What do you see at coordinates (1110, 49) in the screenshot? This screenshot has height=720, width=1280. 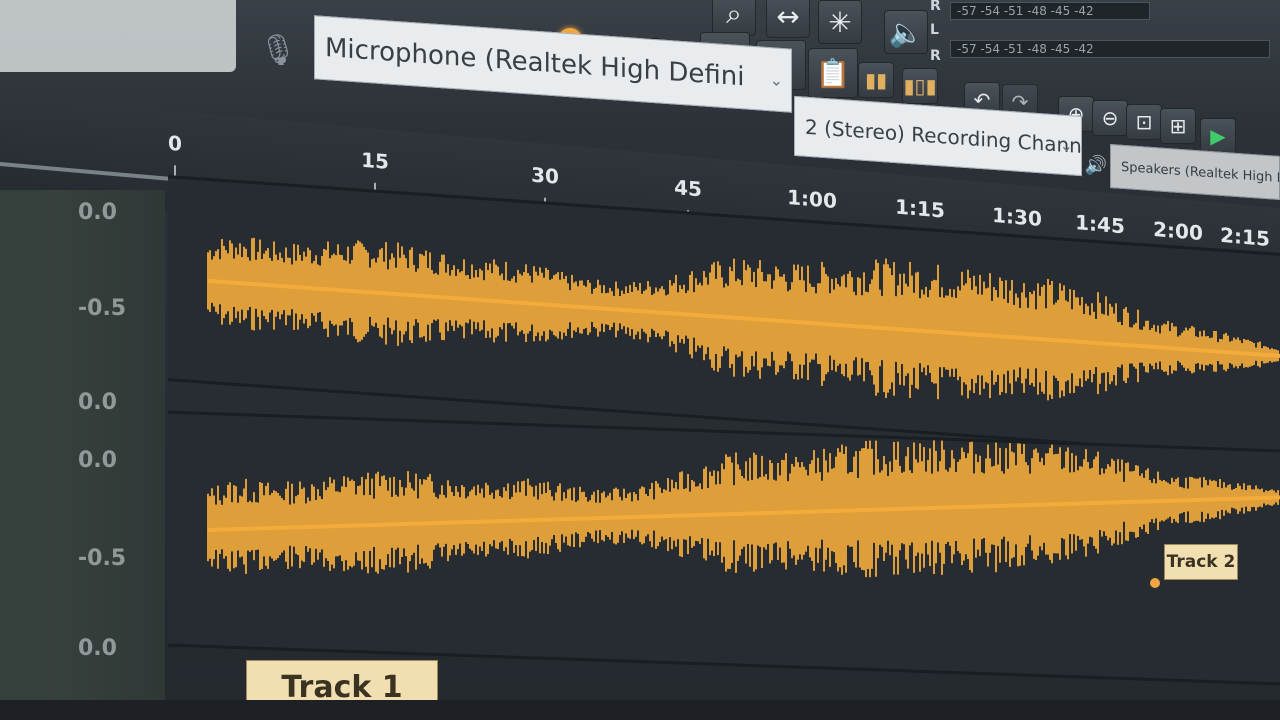 I see `recording-meter: -57 -54 -51 -48 -45 -42` at bounding box center [1110, 49].